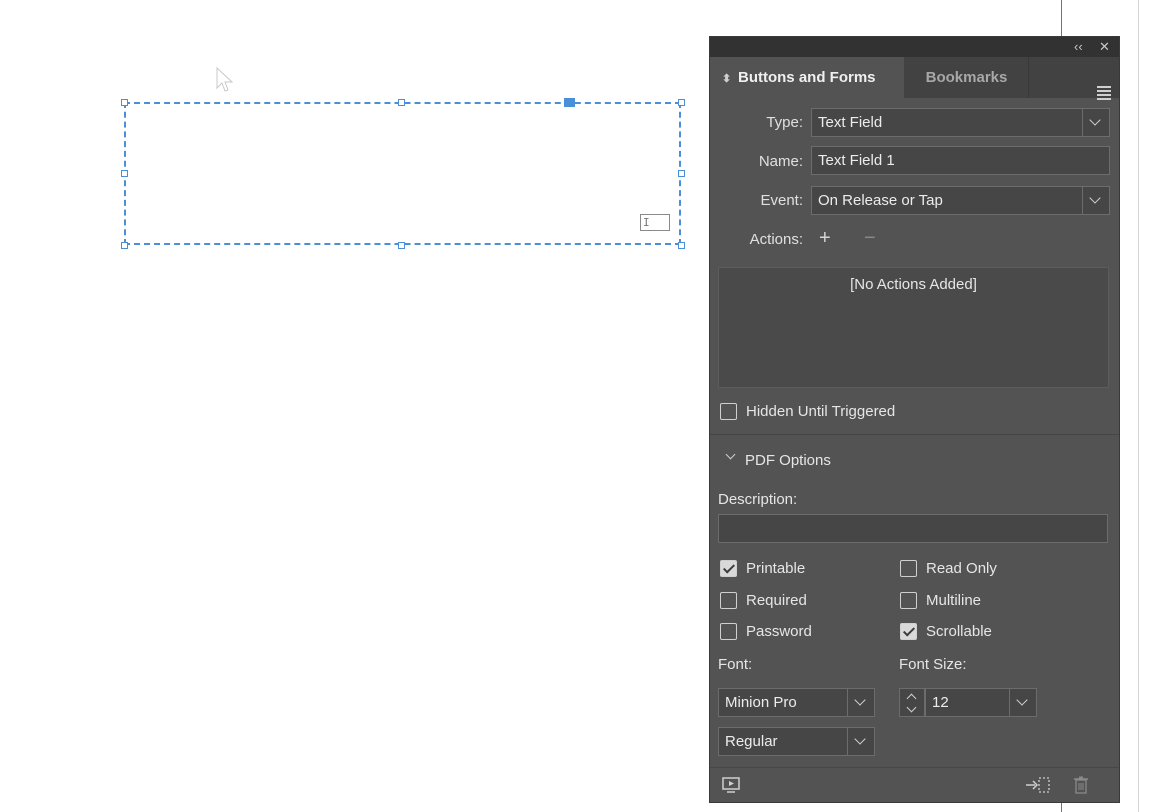 This screenshot has height=812, width=1176. I want to click on actions-list: [No Actions Added], so click(913, 327).